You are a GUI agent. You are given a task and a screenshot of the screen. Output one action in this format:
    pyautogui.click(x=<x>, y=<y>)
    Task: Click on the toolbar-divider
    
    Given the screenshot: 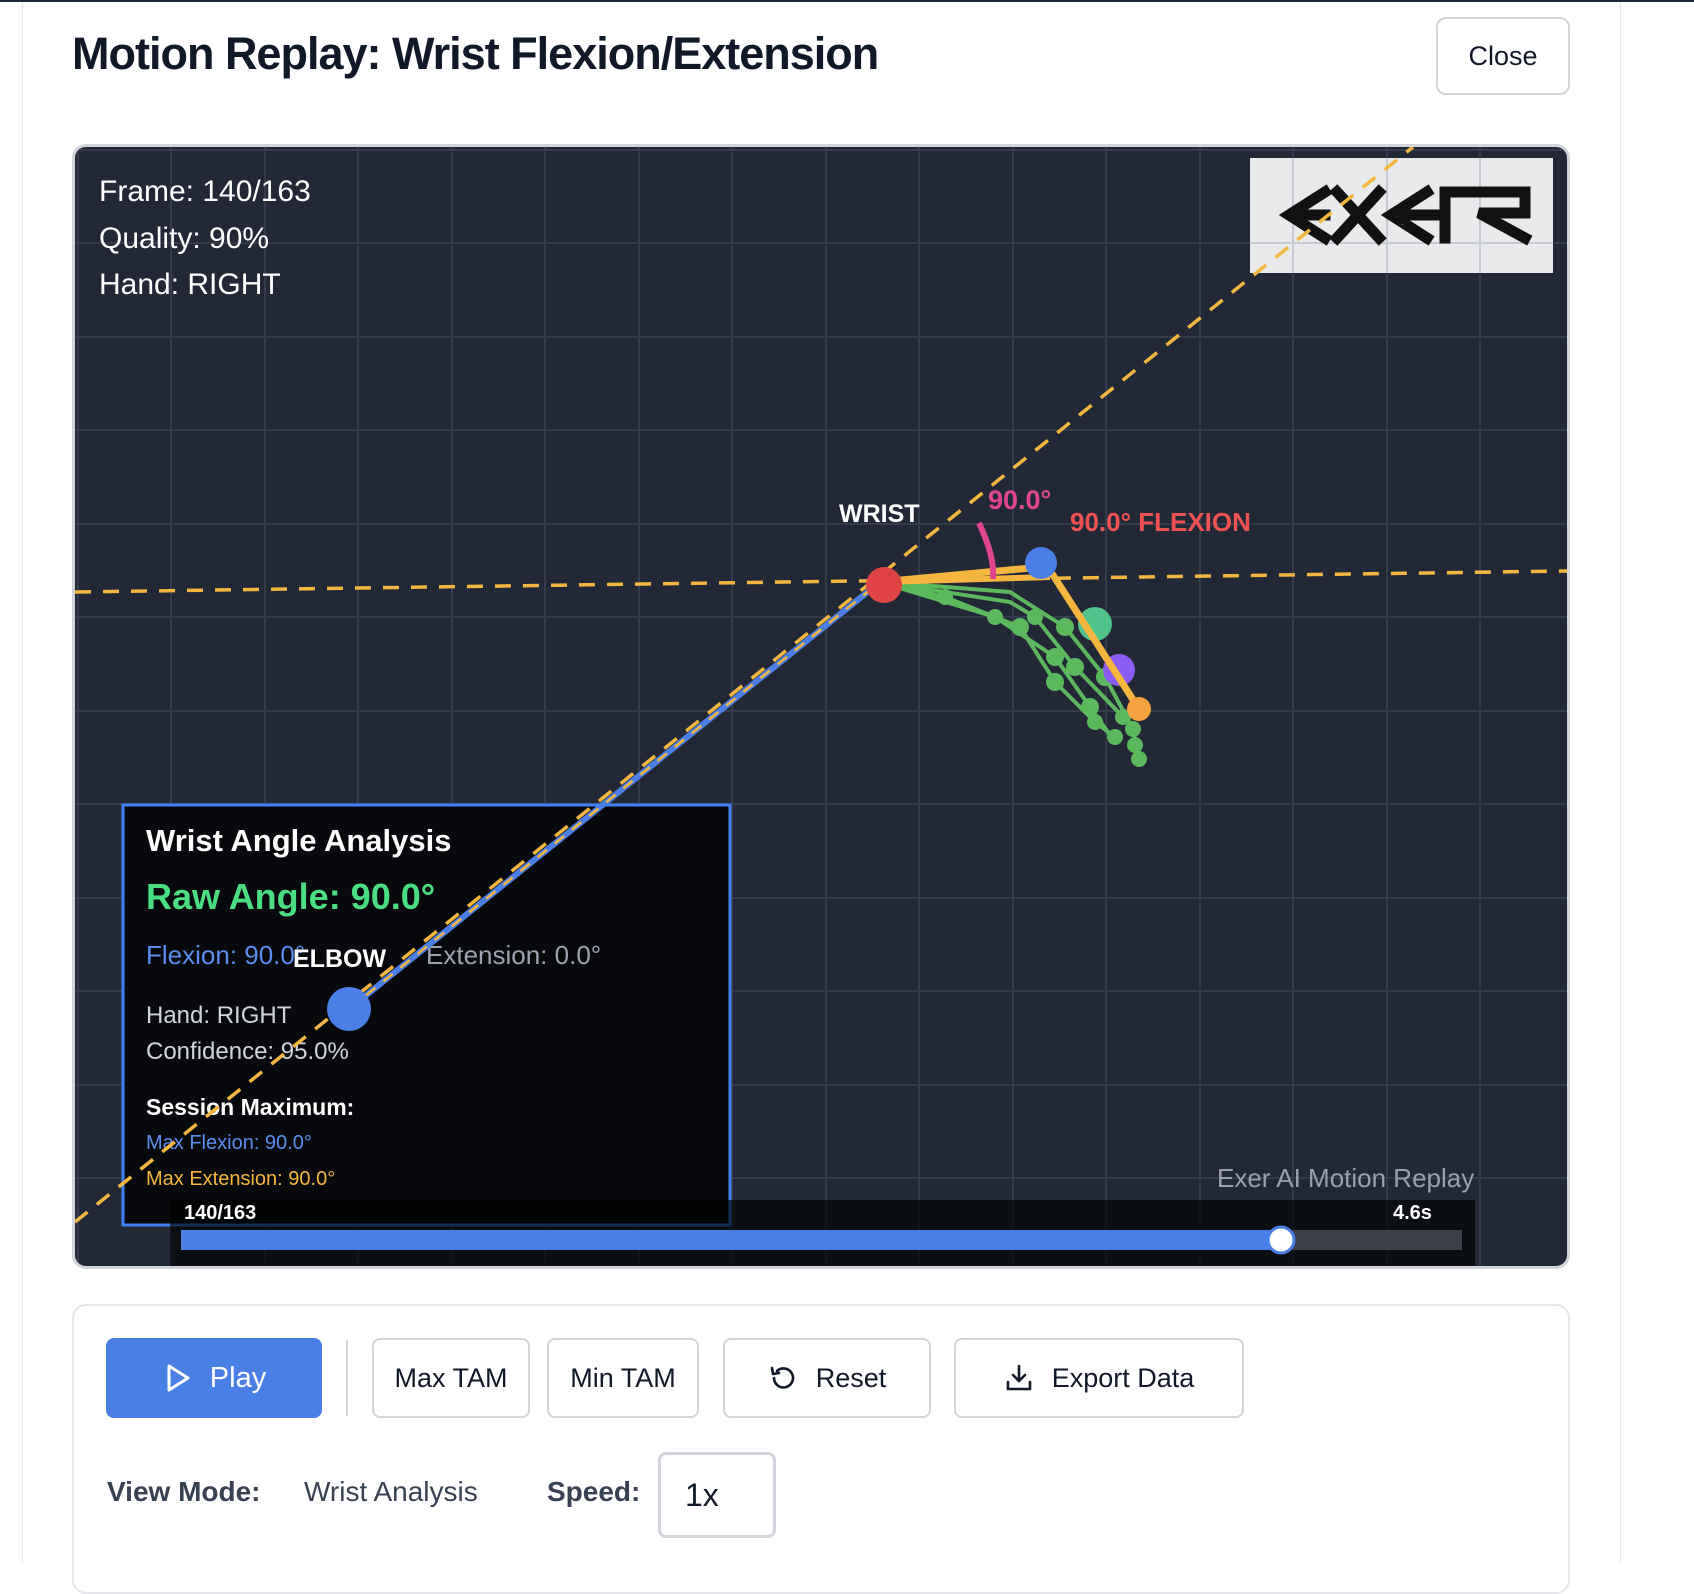 What is the action you would take?
    pyautogui.click(x=347, y=1378)
    